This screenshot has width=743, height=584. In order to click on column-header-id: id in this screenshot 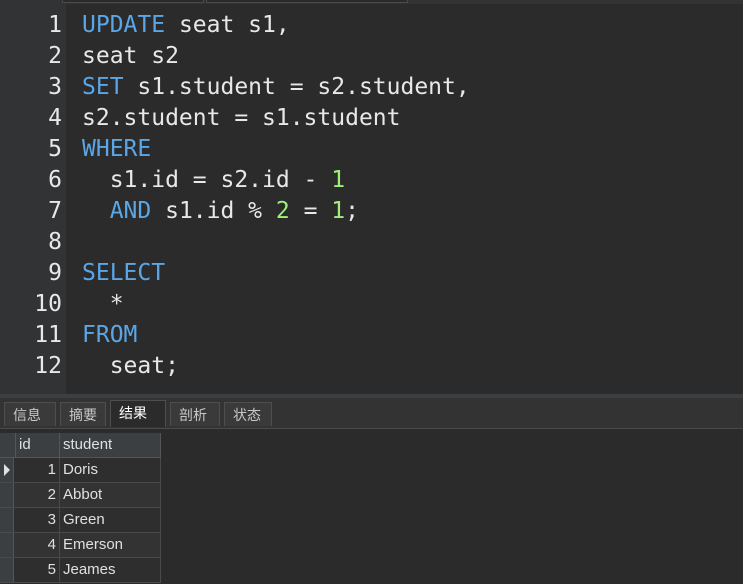, I will do `click(37, 445)`.